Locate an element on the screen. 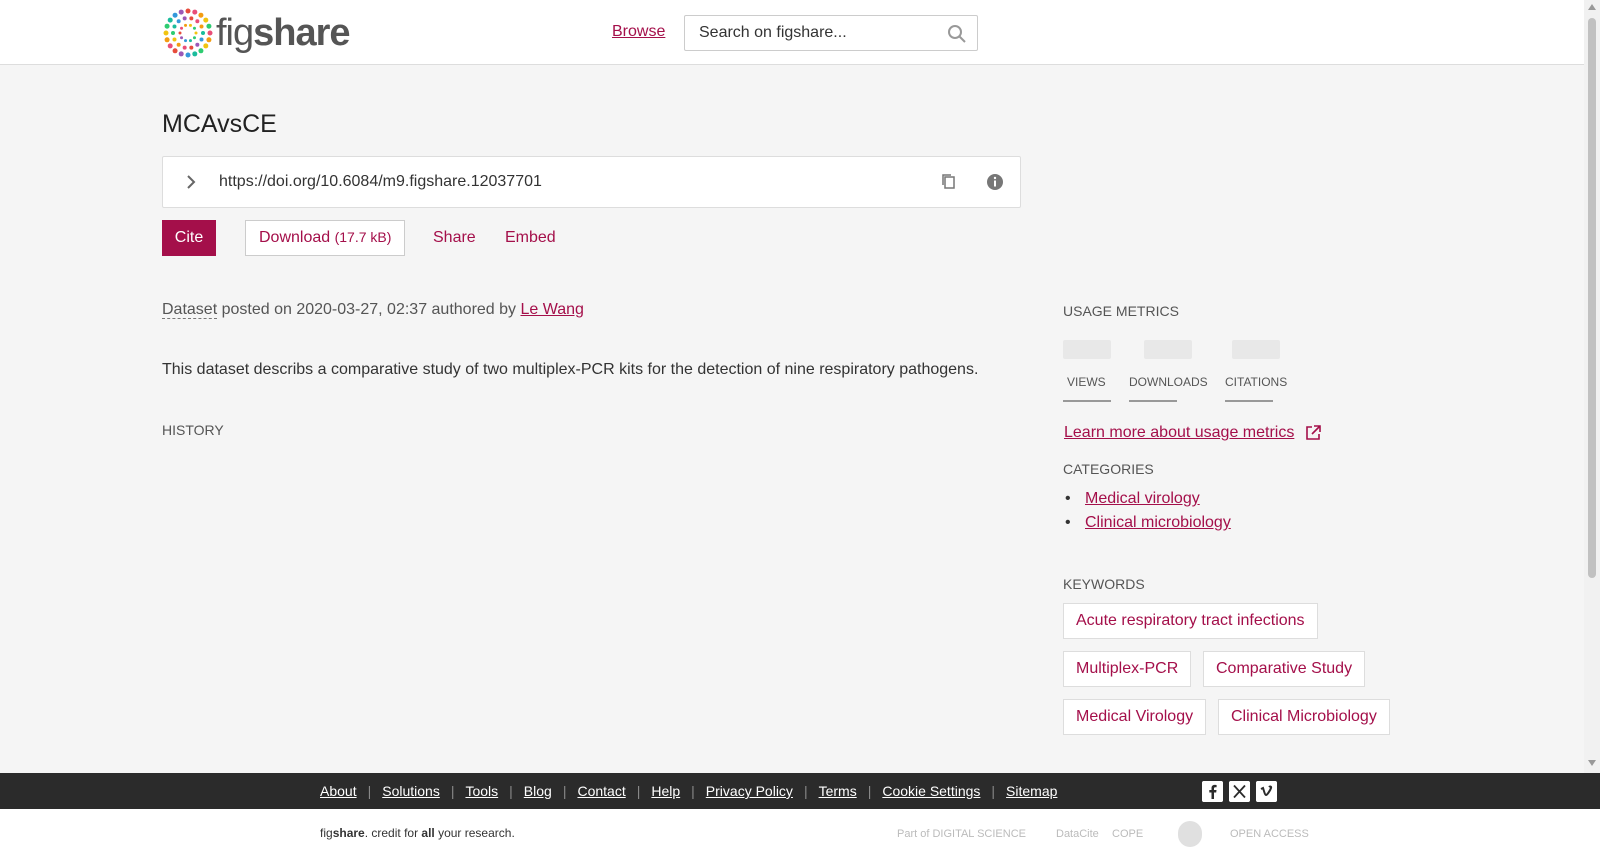 The height and width of the screenshot is (857, 1600). keyword-tag: Multiplex-PCR is located at coordinates (1127, 669).